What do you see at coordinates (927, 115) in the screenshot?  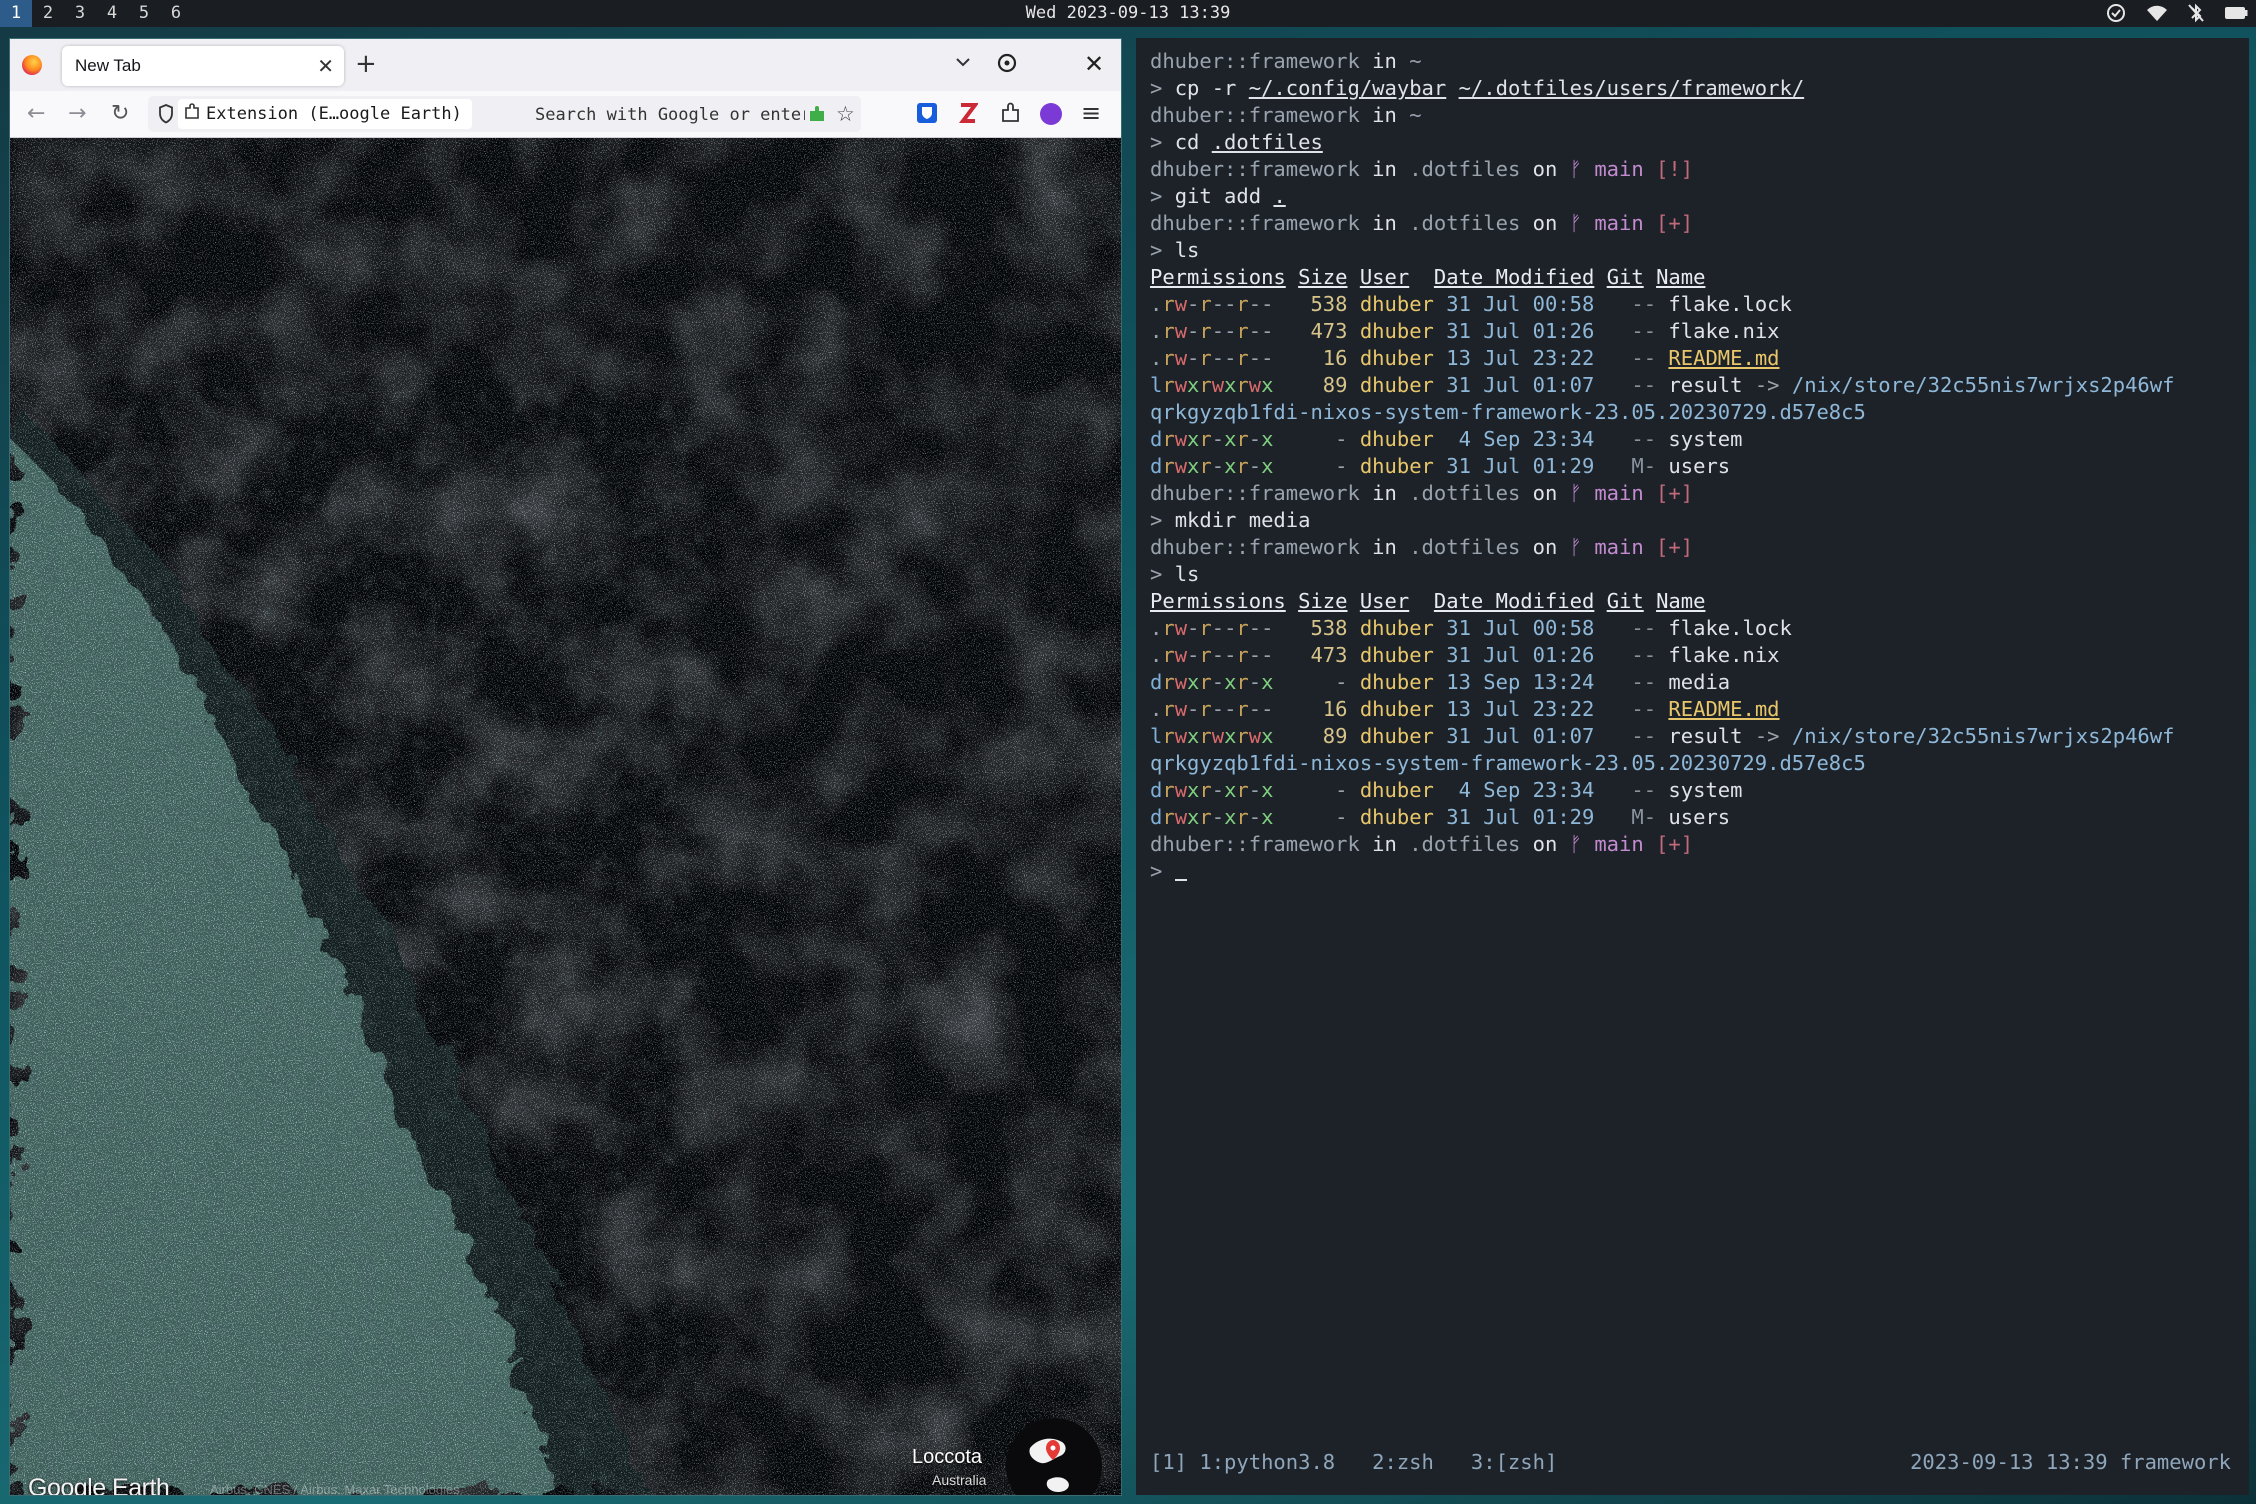 I see `bitwarden-icon` at bounding box center [927, 115].